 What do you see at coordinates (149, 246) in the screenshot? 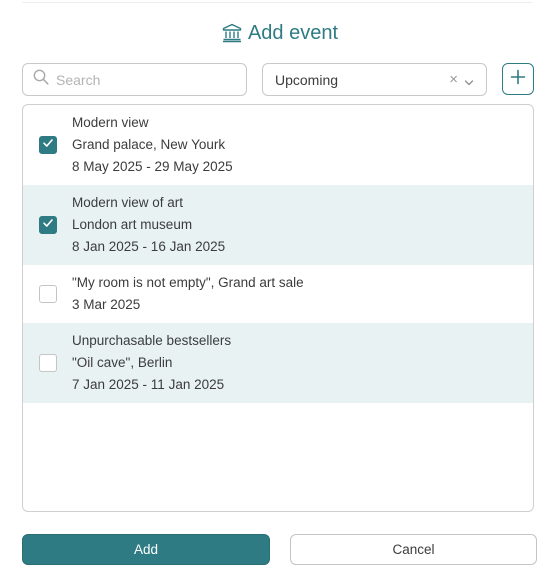
I see `event-dates: 8 Jan 2025 - 16 Jan 2025` at bounding box center [149, 246].